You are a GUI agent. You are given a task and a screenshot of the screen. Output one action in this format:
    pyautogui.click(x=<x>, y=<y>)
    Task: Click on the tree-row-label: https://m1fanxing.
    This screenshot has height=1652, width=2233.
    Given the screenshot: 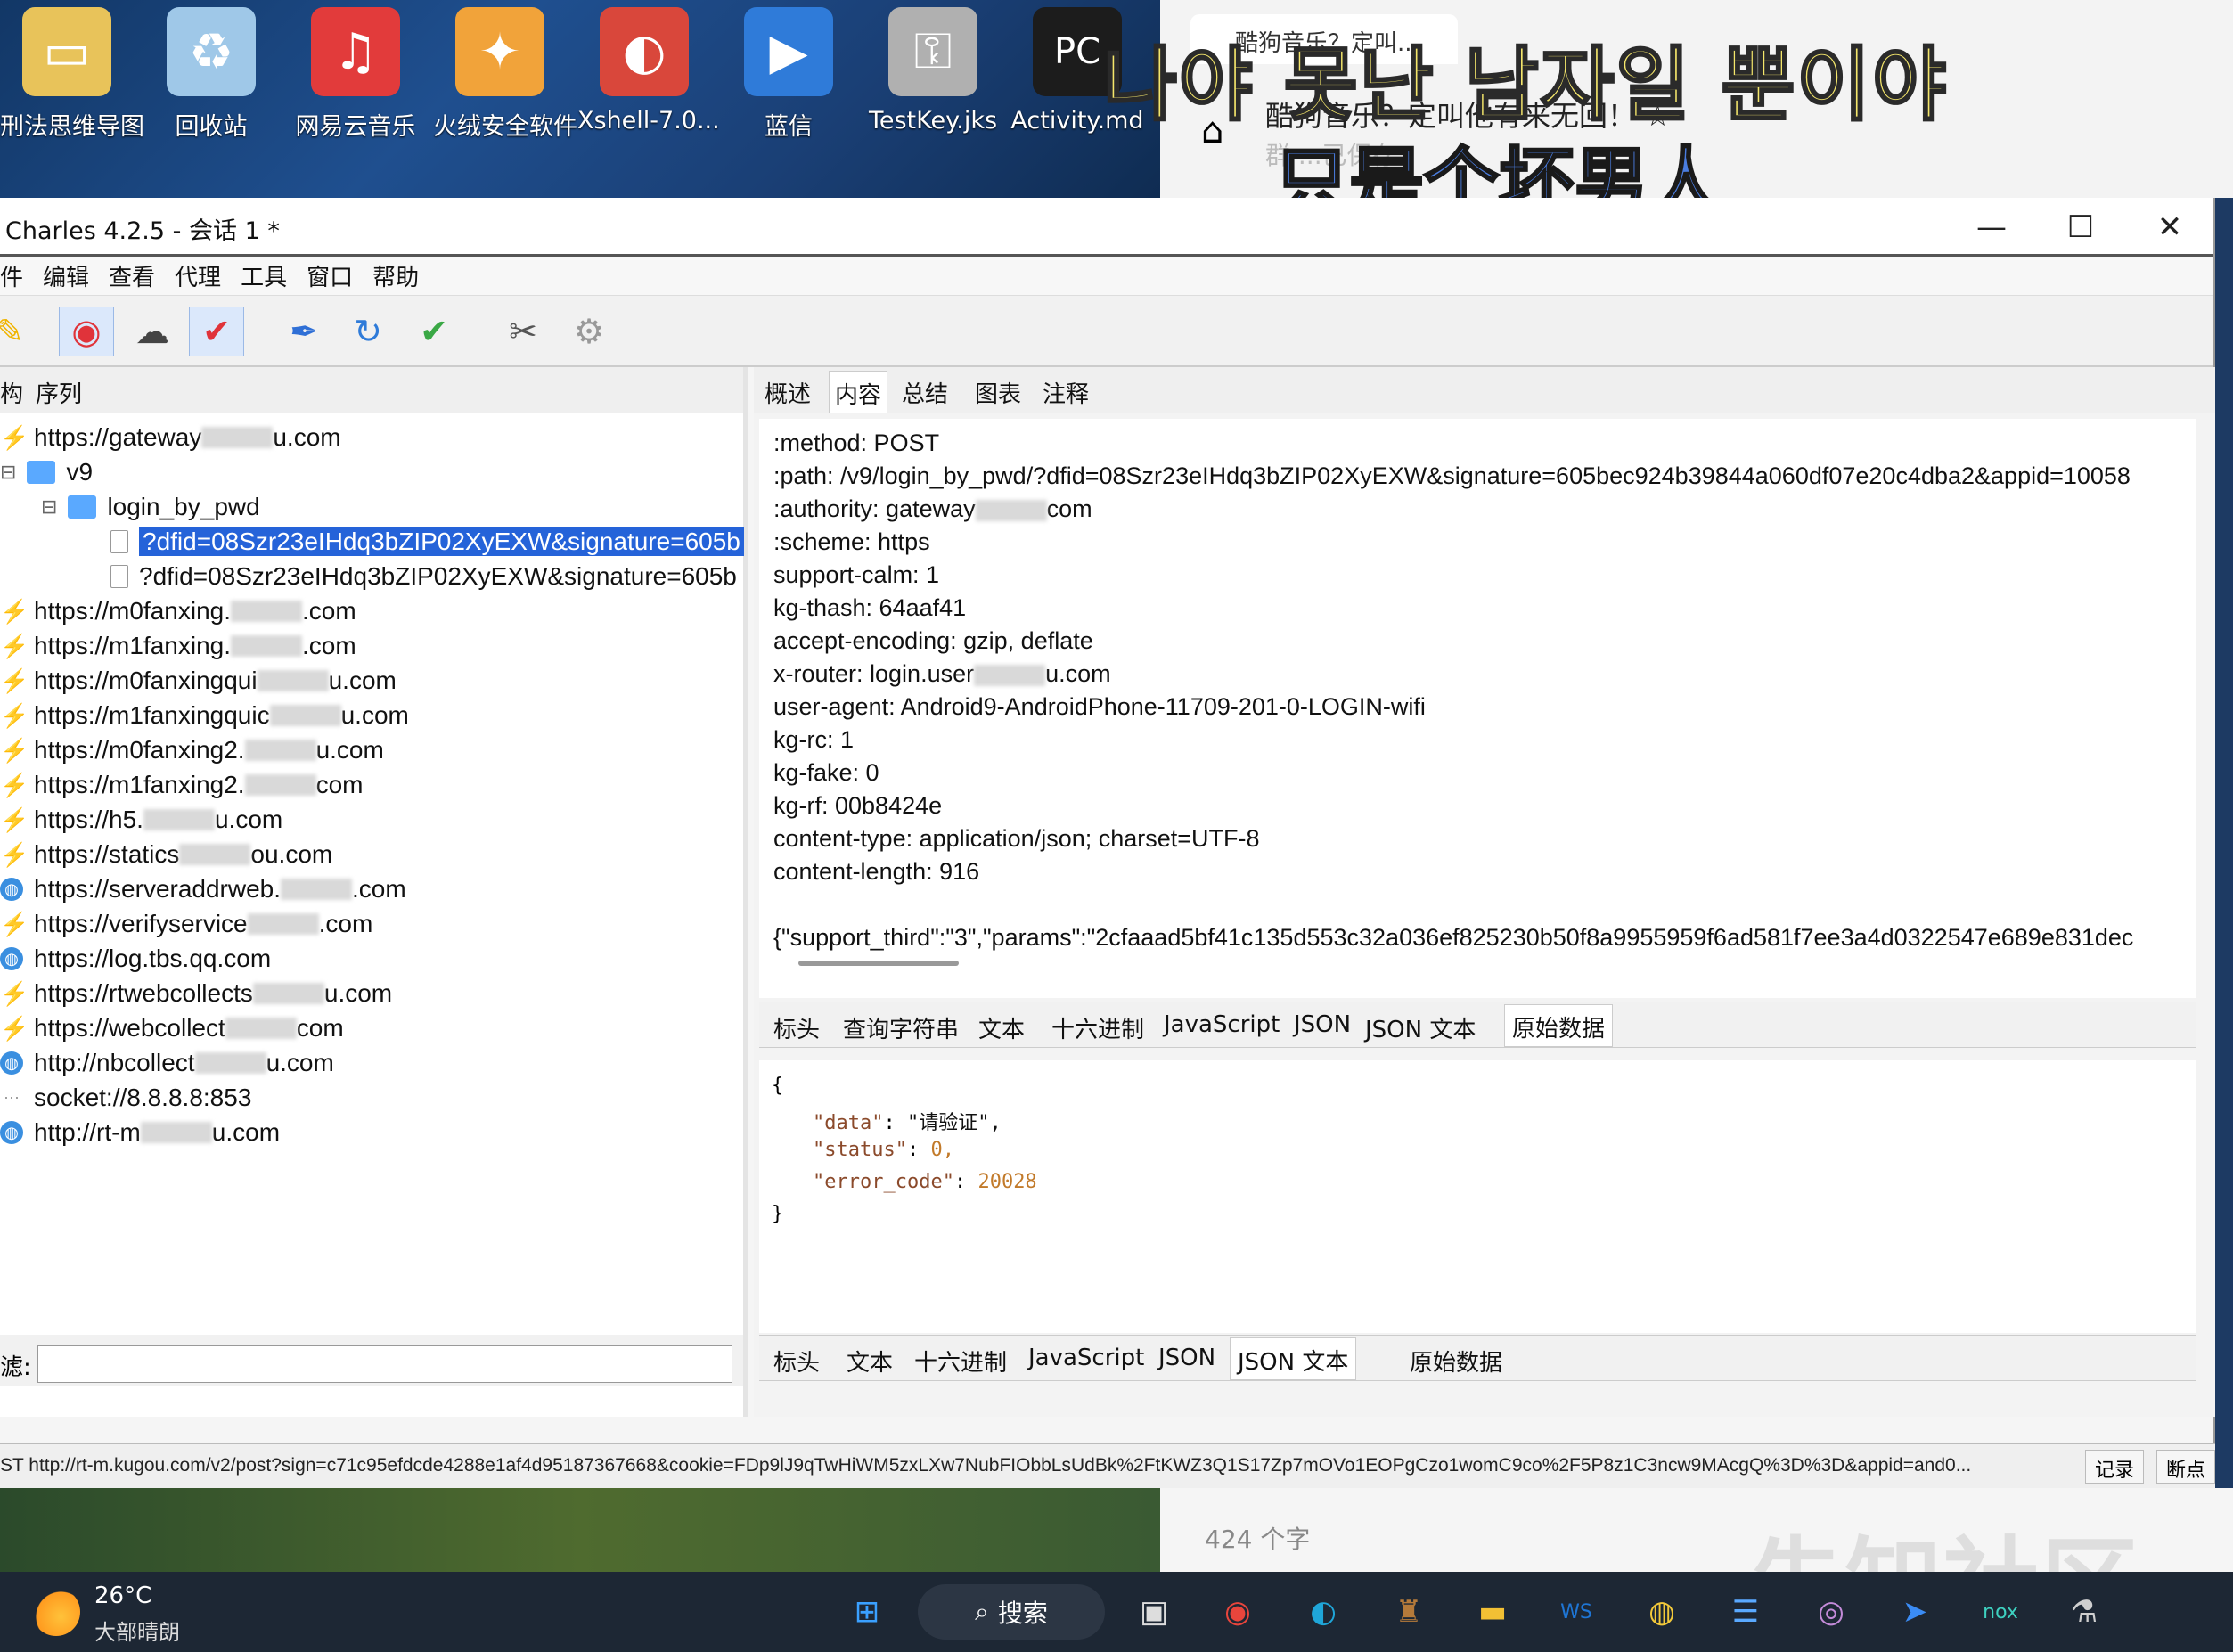 What is the action you would take?
    pyautogui.click(x=133, y=645)
    